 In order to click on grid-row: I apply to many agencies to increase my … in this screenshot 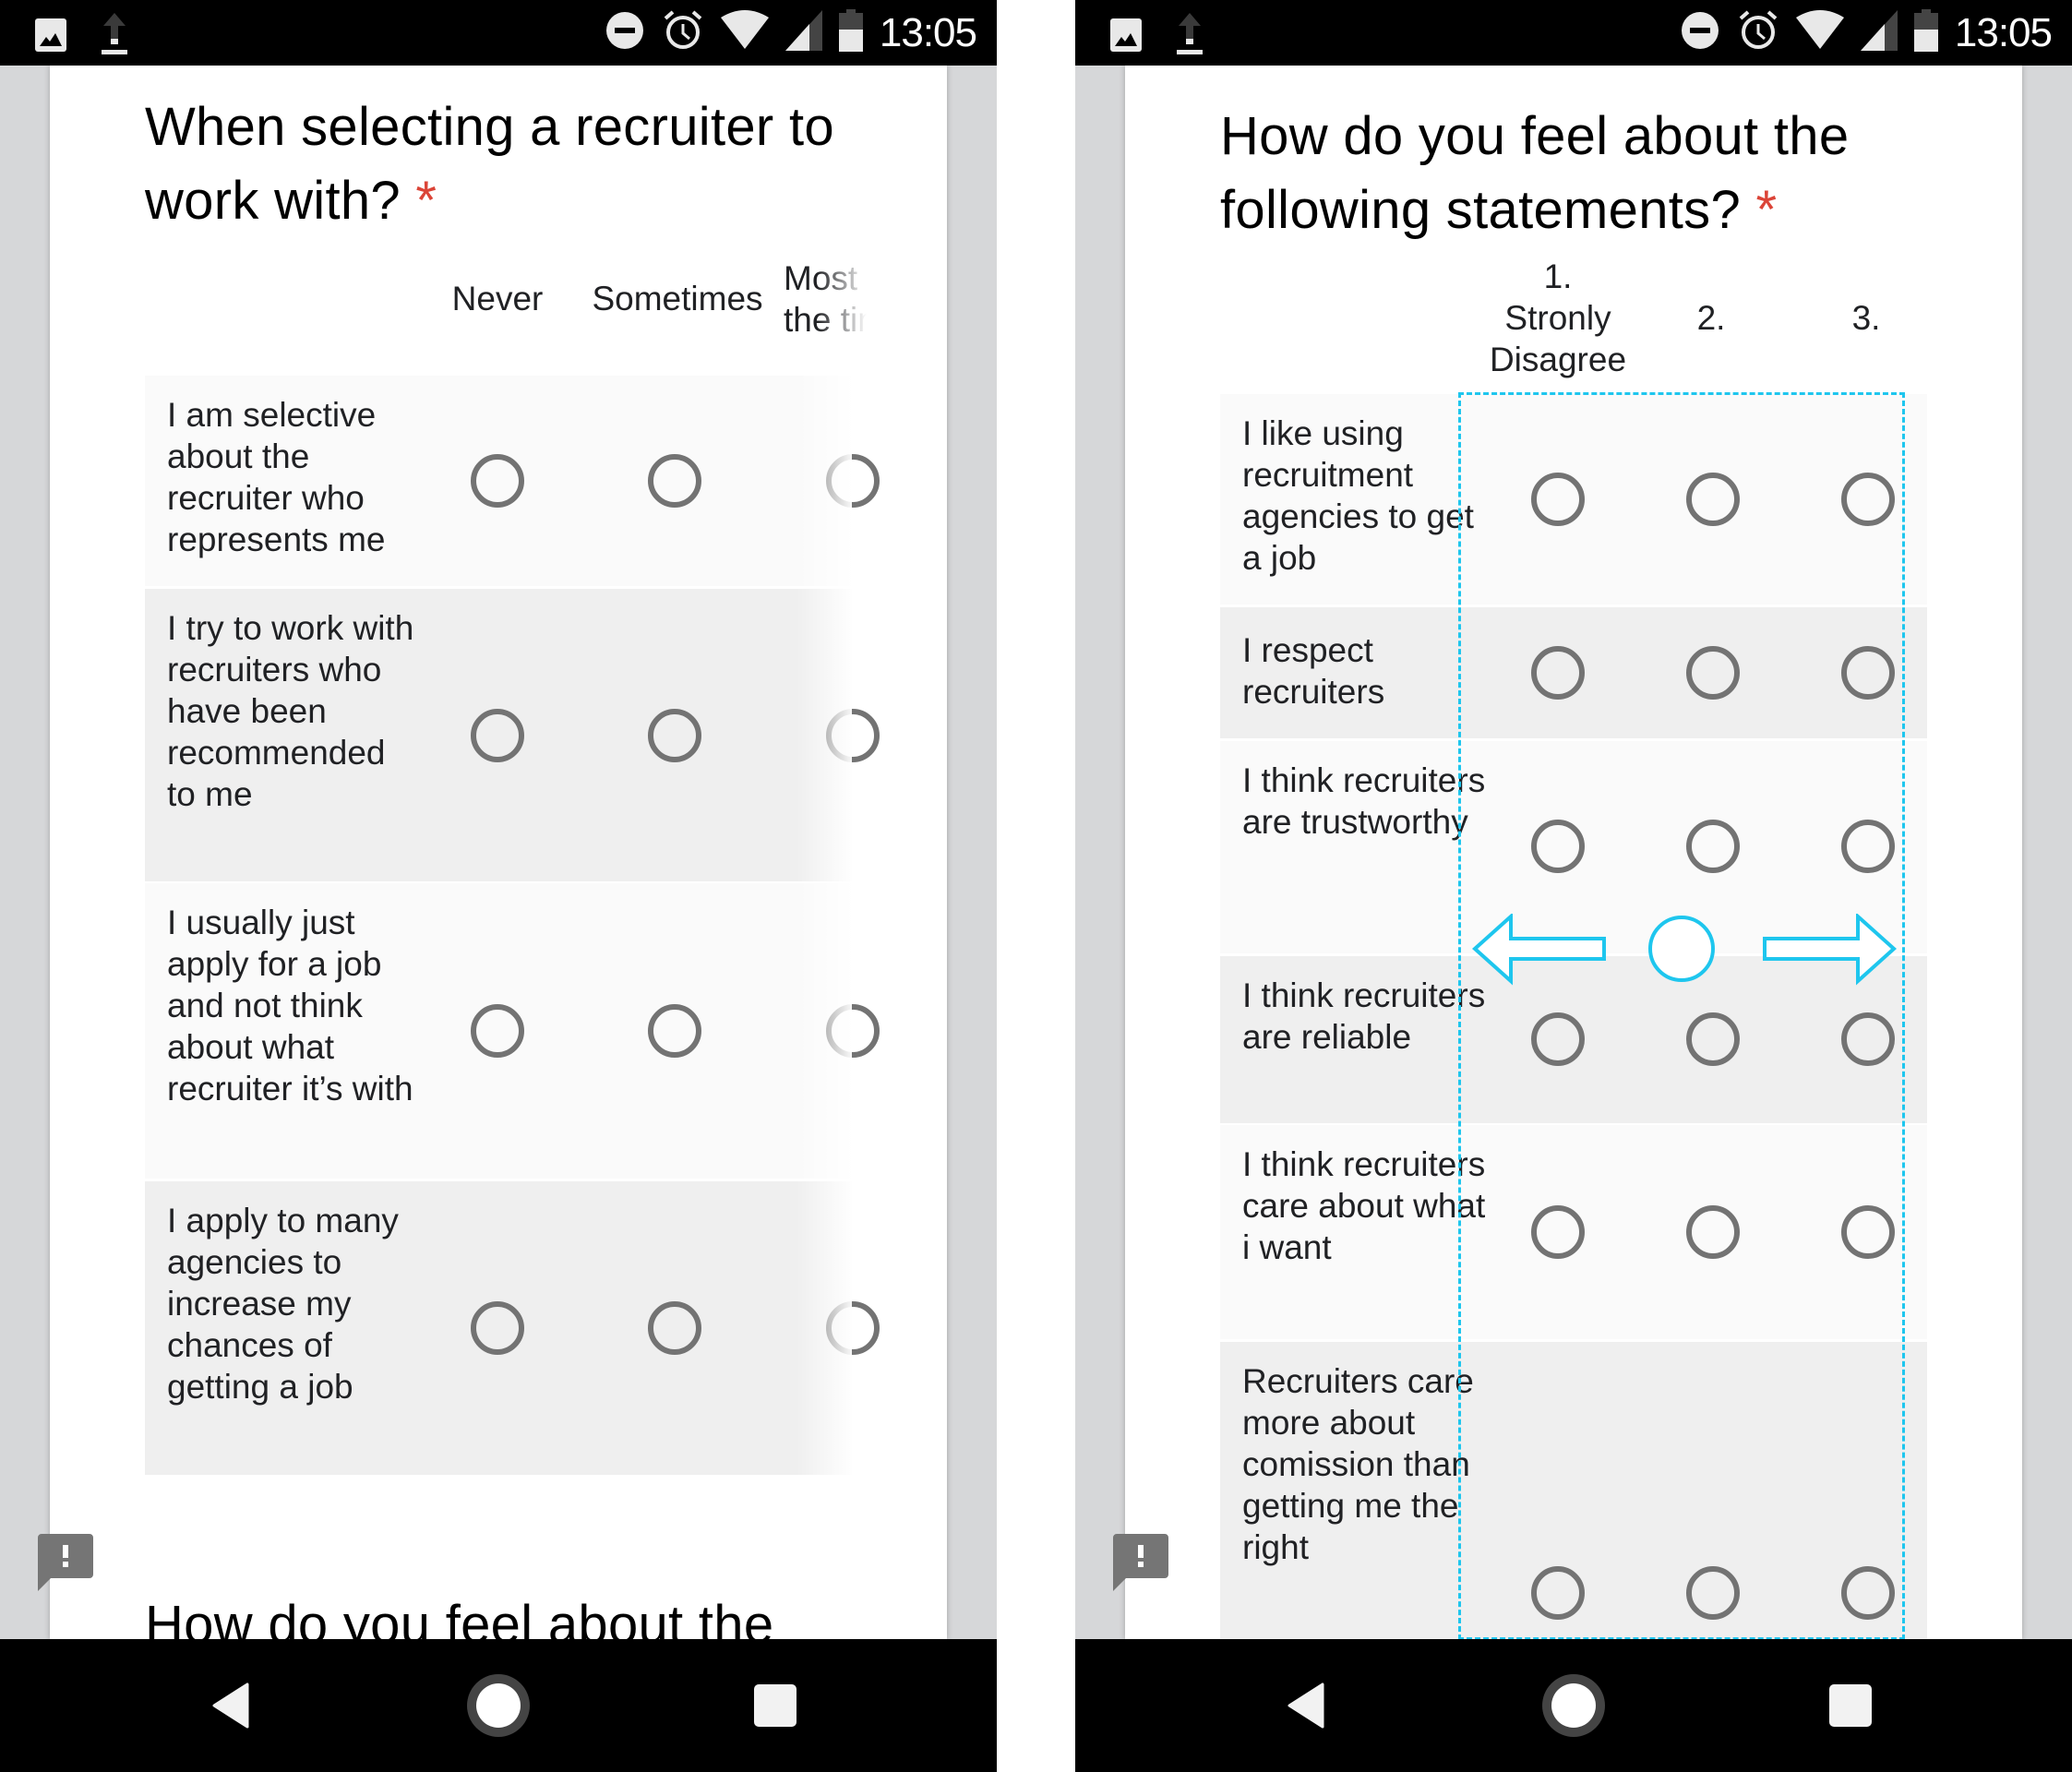, I will do `click(512, 1328)`.